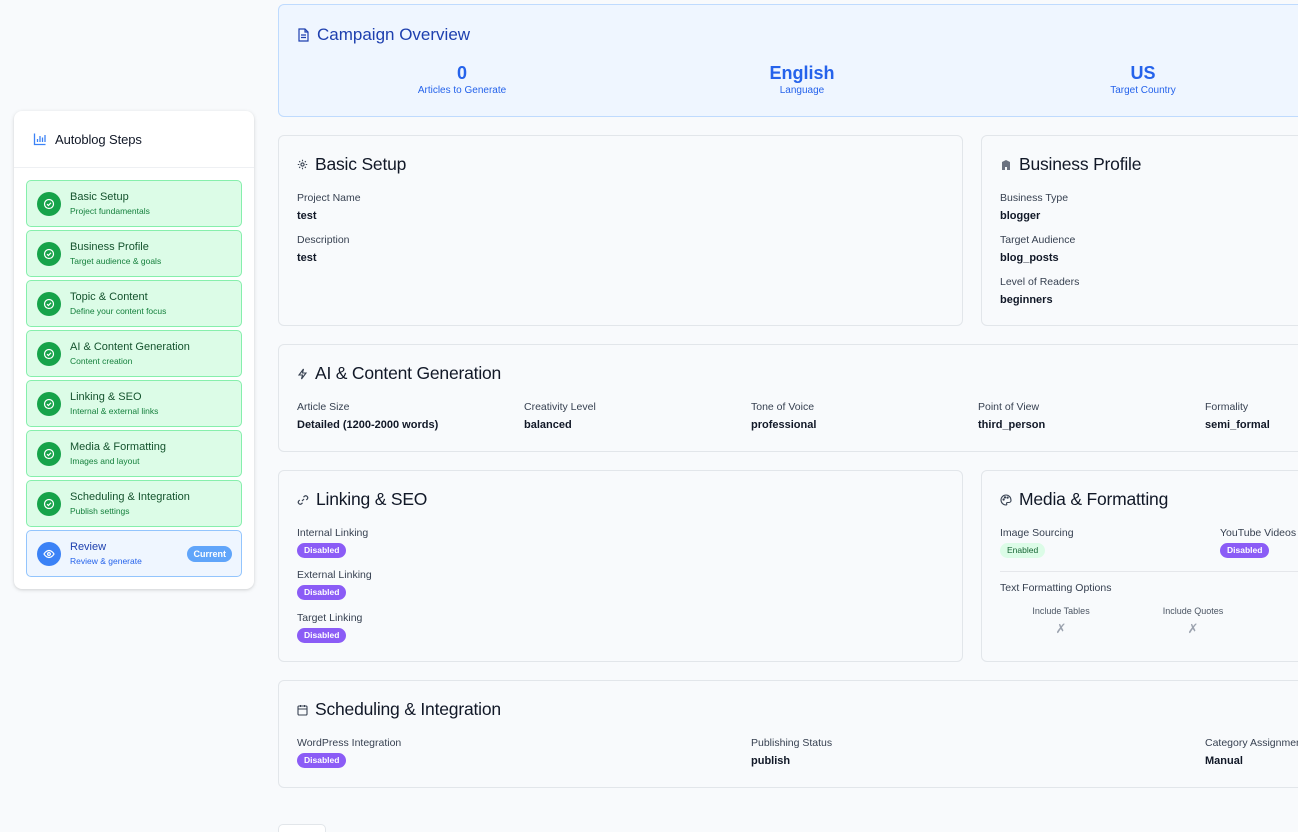  What do you see at coordinates (106, 397) in the screenshot?
I see `step-label: Linking & SEO` at bounding box center [106, 397].